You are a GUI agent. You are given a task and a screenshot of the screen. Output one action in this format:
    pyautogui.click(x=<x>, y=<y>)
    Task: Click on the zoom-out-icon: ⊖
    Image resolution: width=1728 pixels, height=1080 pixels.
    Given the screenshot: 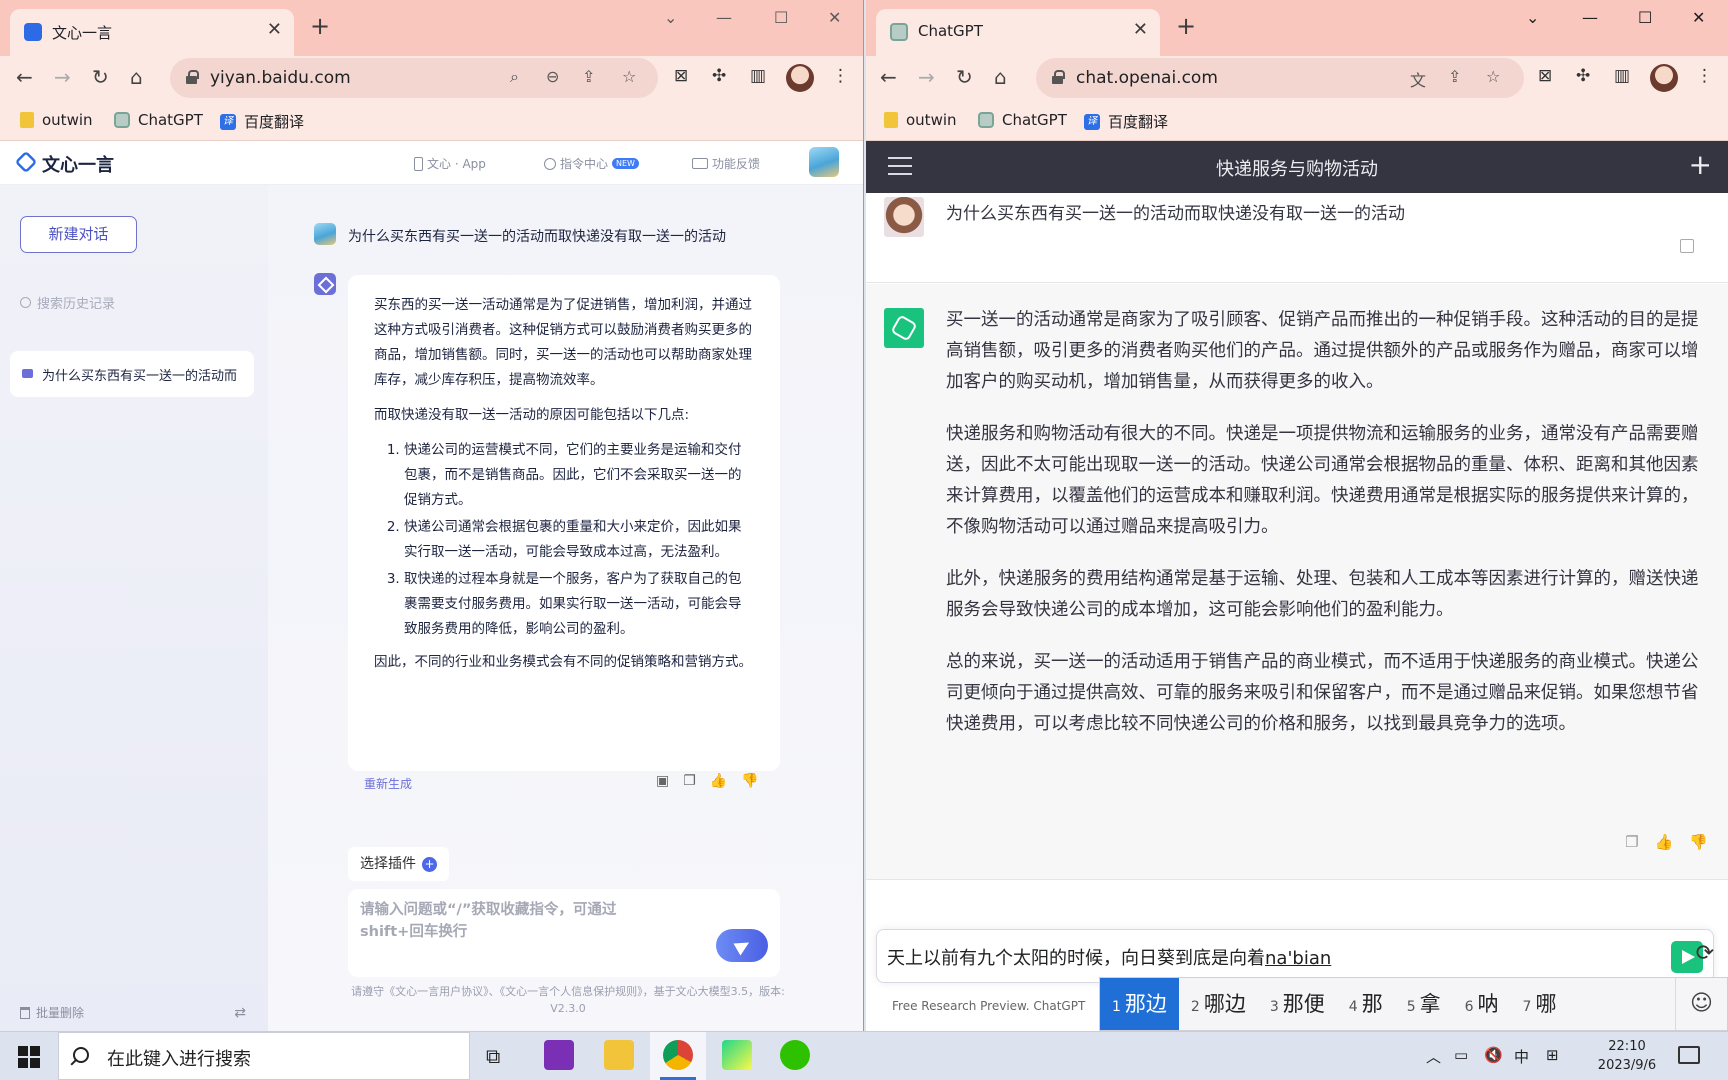 What is the action you would take?
    pyautogui.click(x=552, y=76)
    